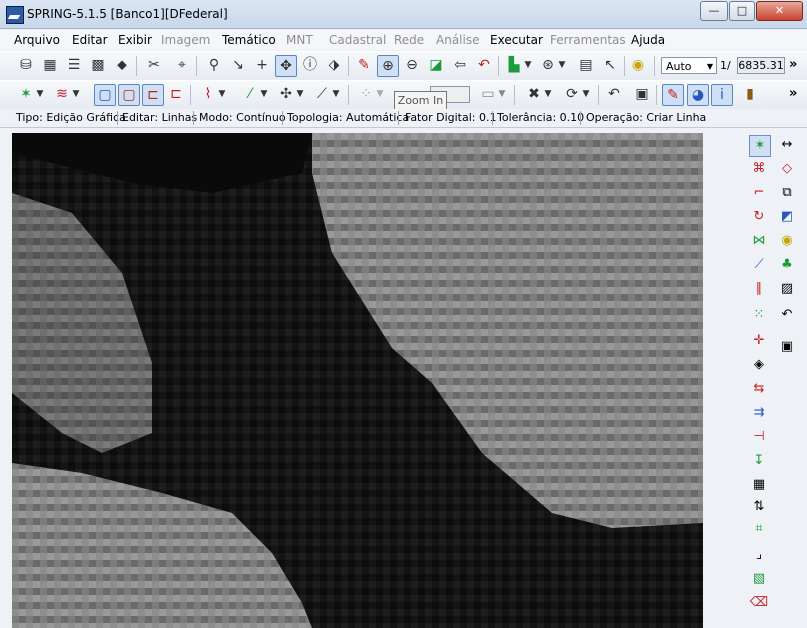  Describe the element at coordinates (129, 95) in the screenshot. I see `red-square-icon: ▢` at that location.